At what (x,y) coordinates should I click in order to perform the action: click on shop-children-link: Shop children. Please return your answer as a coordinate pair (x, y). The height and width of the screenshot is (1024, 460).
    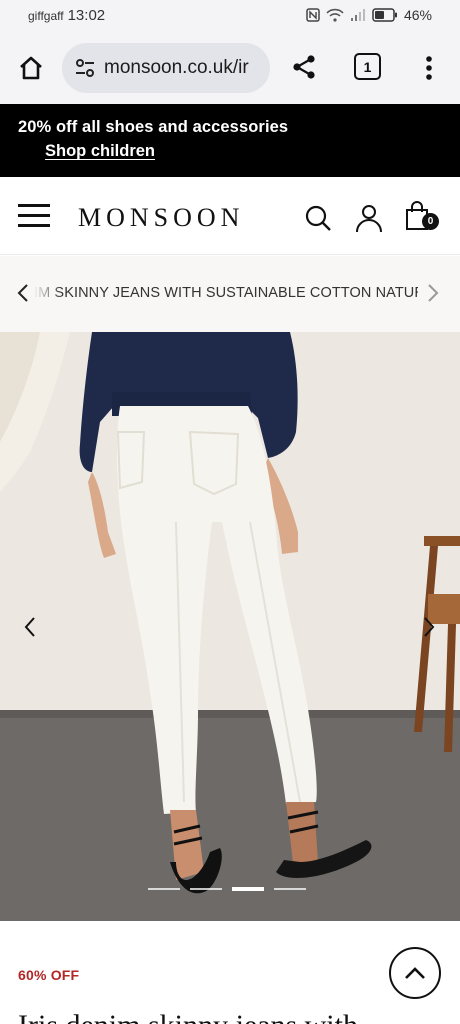
    Looking at the image, I should click on (100, 151).